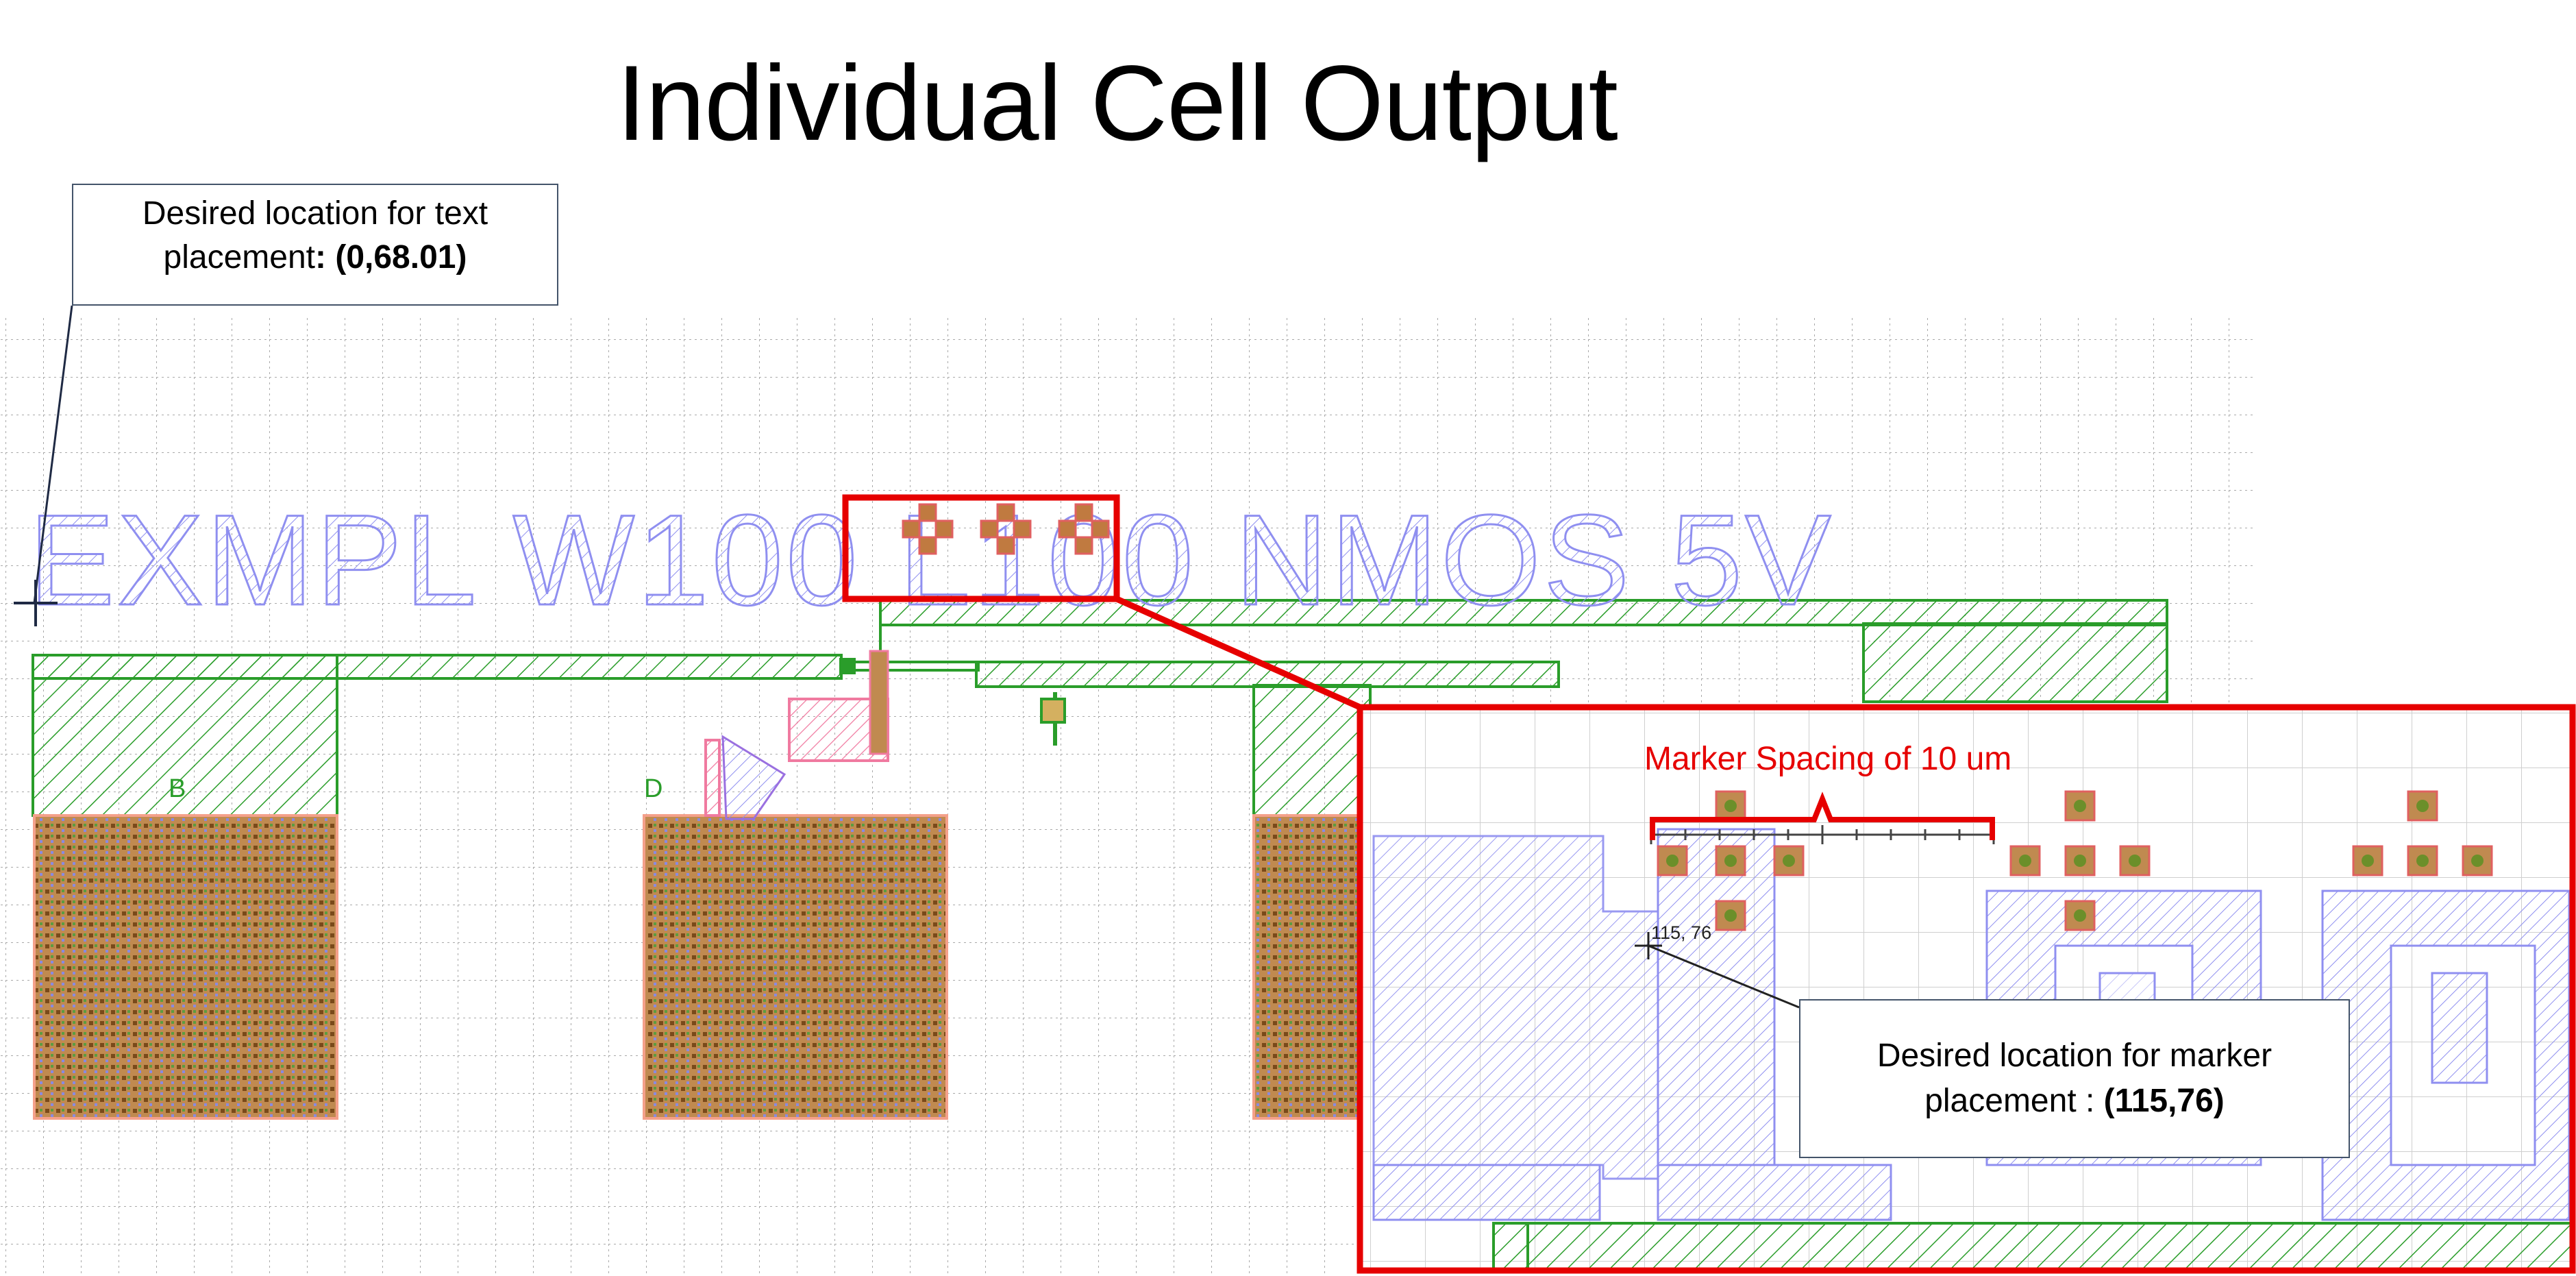 The height and width of the screenshot is (1276, 2576). What do you see at coordinates (2164, 1101) in the screenshot?
I see `callout-marker-value: (115,76)` at bounding box center [2164, 1101].